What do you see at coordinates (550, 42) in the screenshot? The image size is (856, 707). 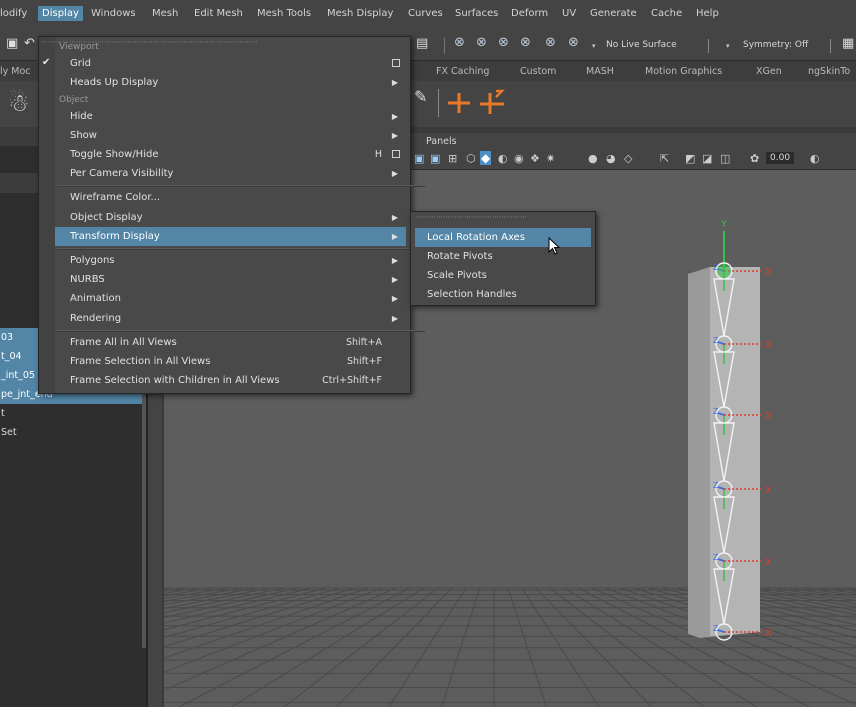 I see `snap-surface-icon: ⊗` at bounding box center [550, 42].